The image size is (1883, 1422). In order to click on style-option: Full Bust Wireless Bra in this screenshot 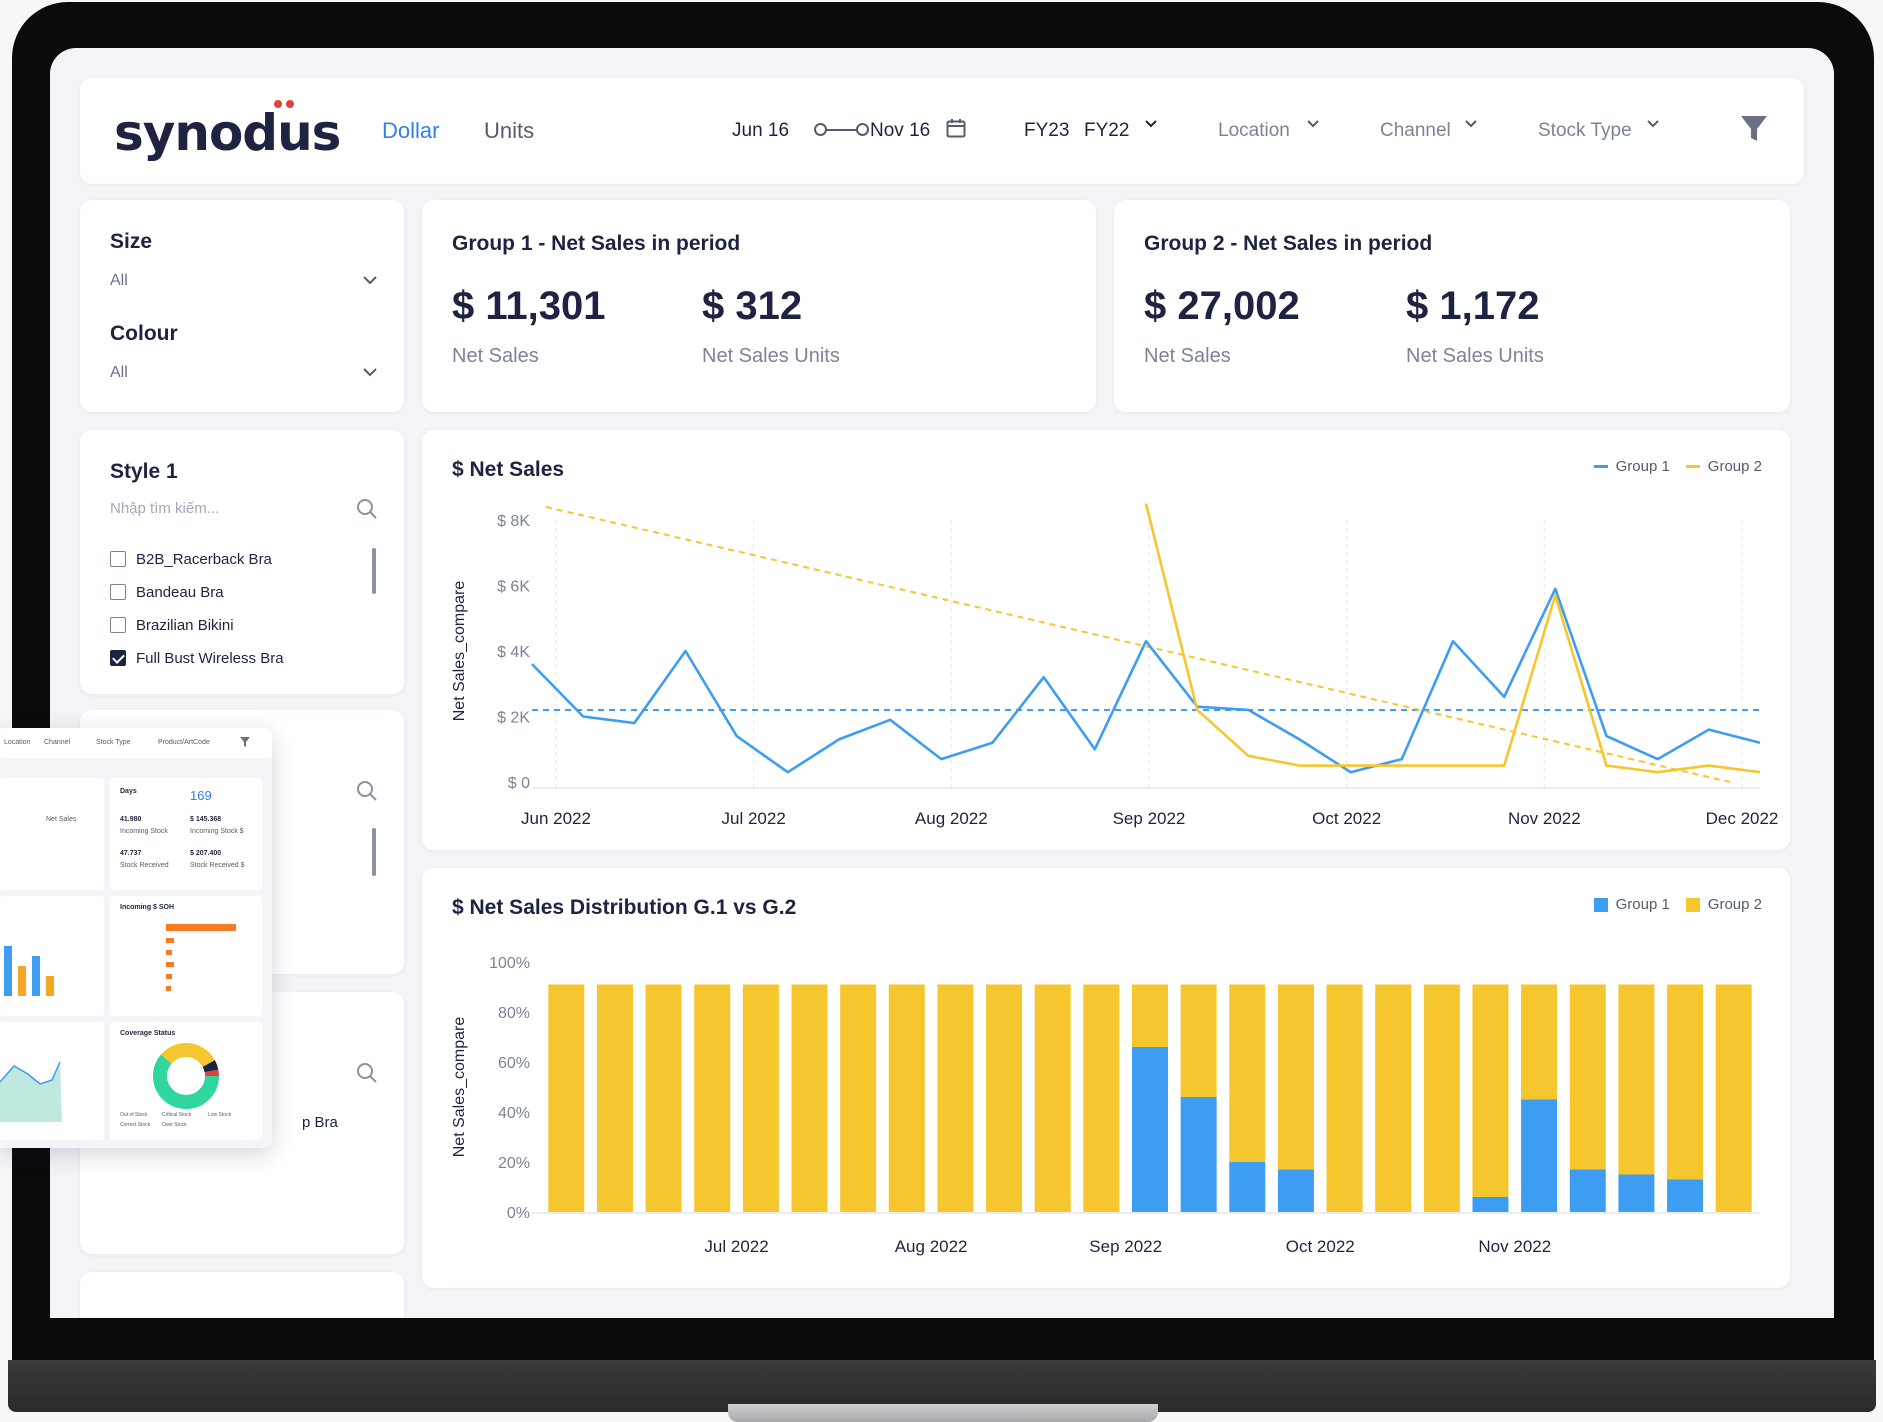, I will do `click(197, 658)`.